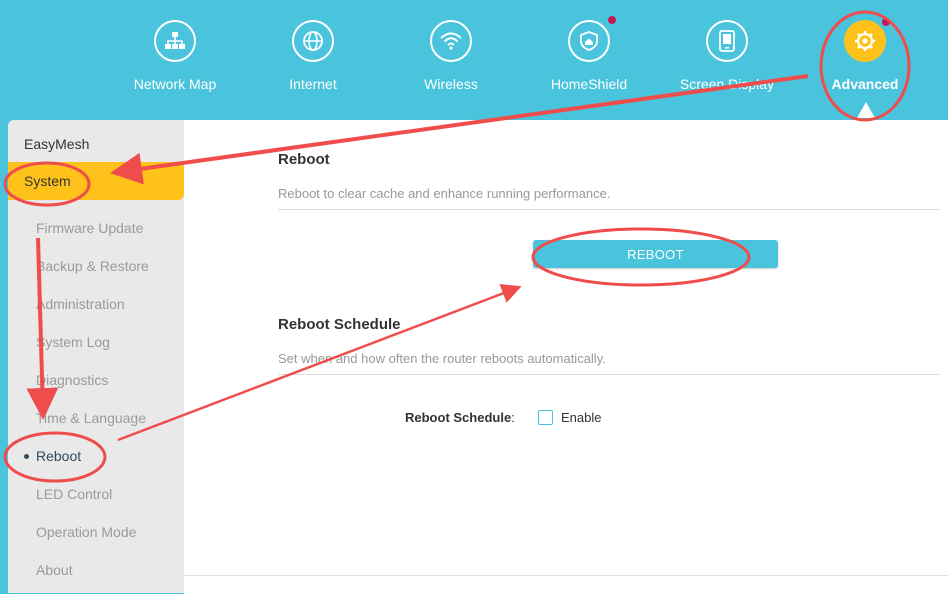  I want to click on sidebar-item-firmware-update: Firmware Update, so click(89, 228).